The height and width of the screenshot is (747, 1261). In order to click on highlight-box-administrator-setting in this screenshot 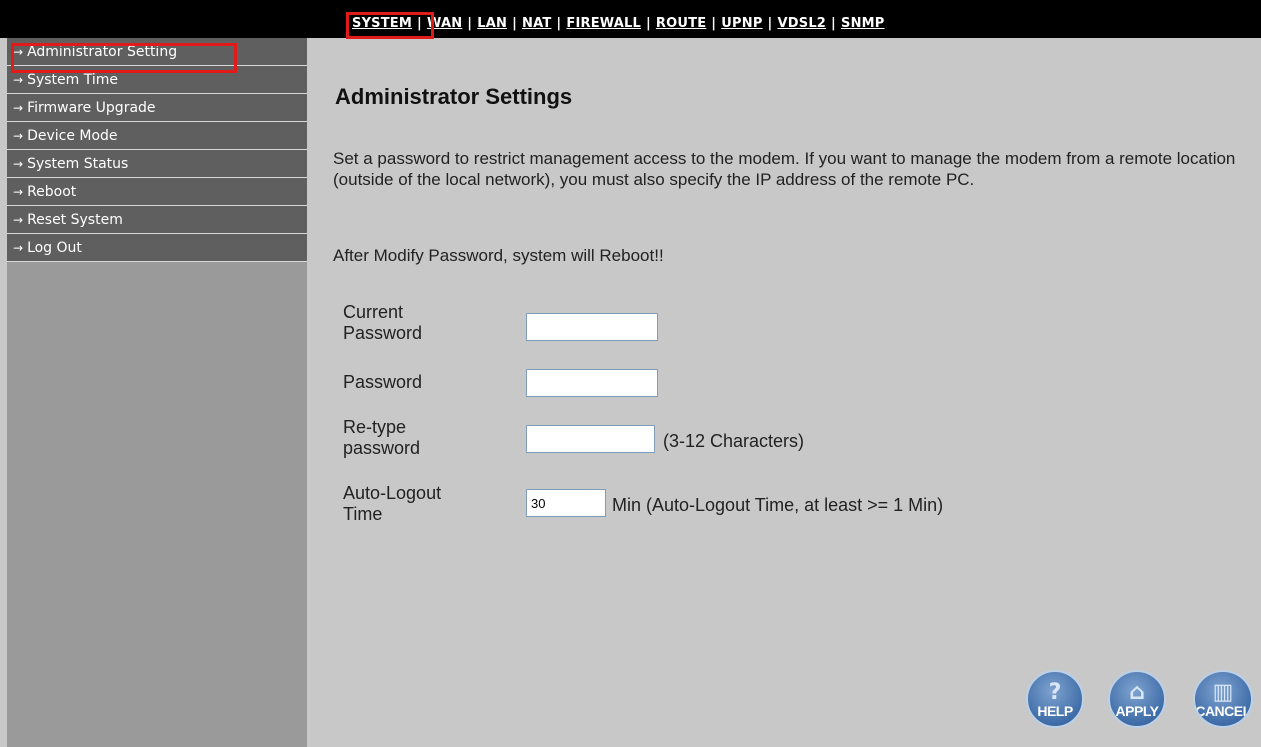, I will do `click(124, 58)`.